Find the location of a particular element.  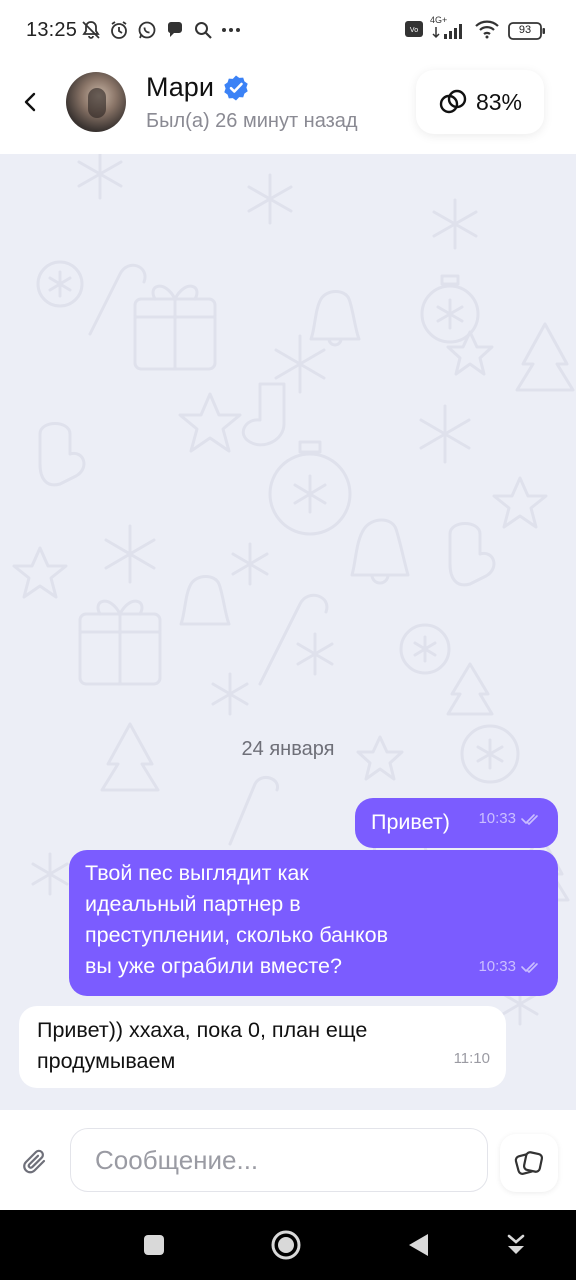

status-time: 13:25 is located at coordinates (52, 30).